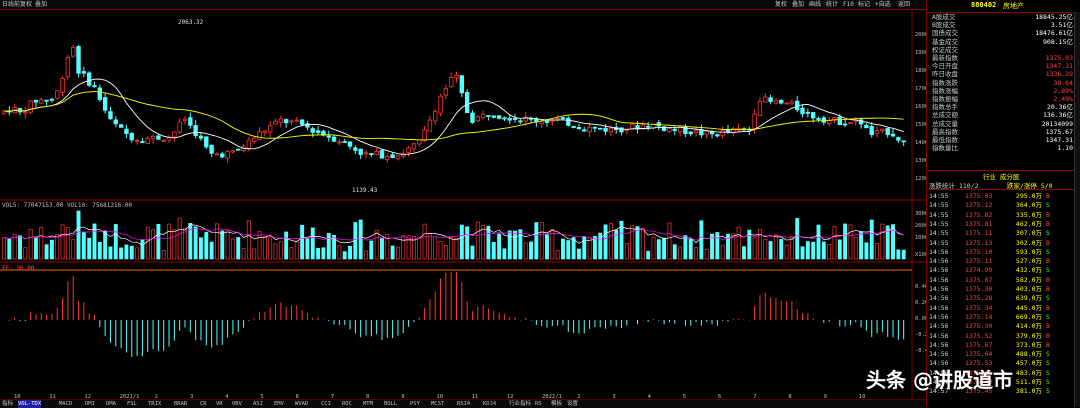  Describe the element at coordinates (1028, 261) in the screenshot. I see `tick-volume: 527.0万` at that location.